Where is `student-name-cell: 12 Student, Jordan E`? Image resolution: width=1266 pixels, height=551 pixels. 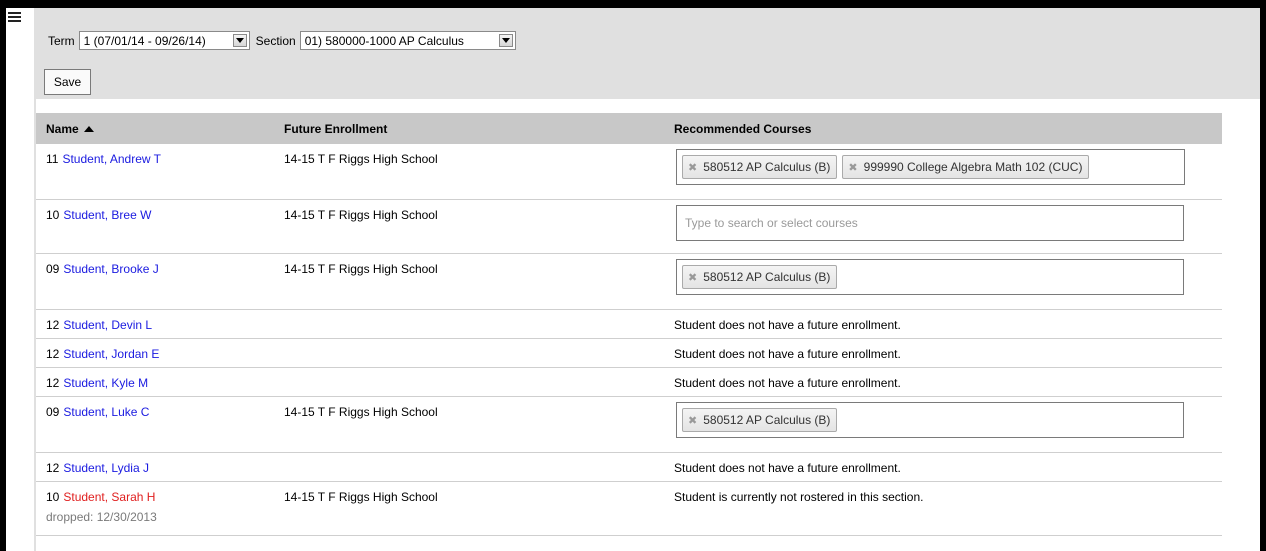 student-name-cell: 12 Student, Jordan E is located at coordinates (102, 354).